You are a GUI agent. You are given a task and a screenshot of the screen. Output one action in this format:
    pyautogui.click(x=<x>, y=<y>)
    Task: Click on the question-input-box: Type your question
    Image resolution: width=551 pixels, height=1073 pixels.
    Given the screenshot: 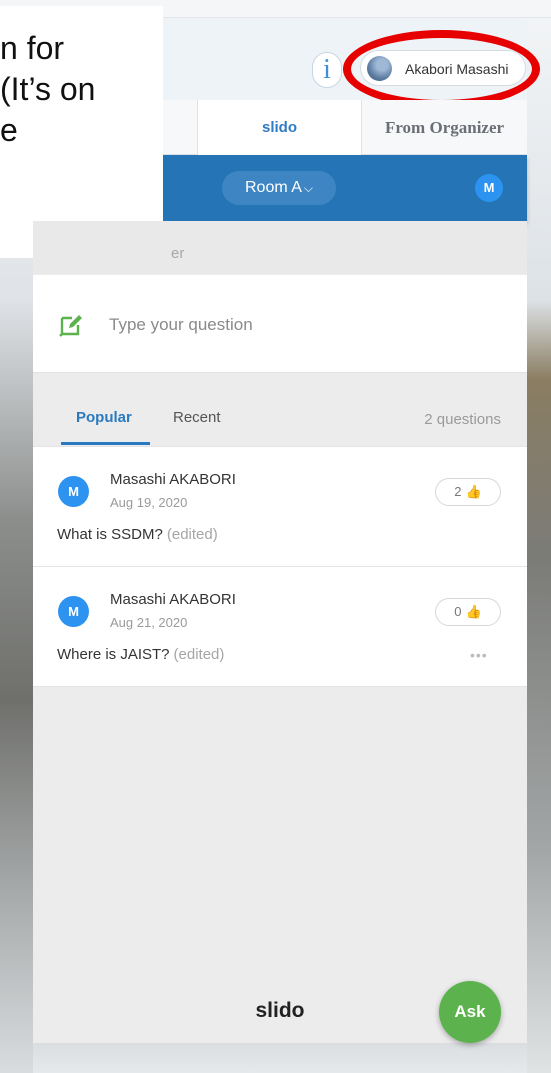 What is the action you would take?
    pyautogui.click(x=280, y=324)
    